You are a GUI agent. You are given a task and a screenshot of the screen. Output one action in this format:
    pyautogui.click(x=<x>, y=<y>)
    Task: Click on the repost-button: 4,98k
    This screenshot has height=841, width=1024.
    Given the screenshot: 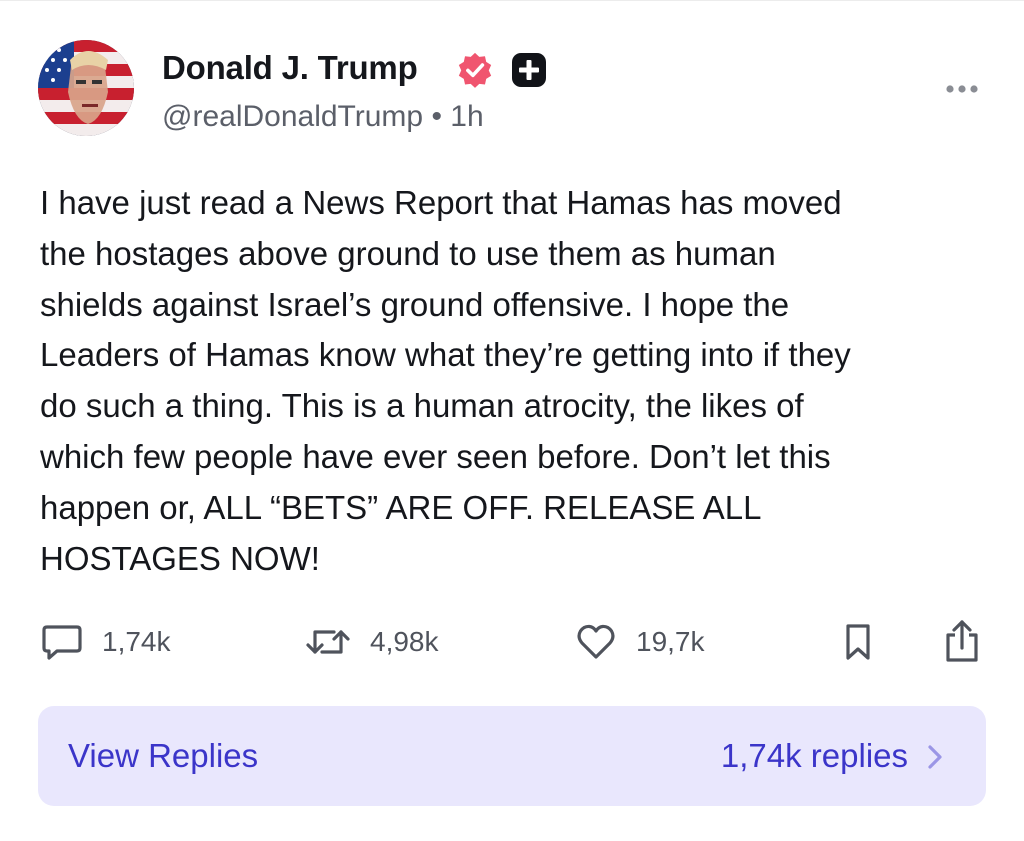 What is the action you would take?
    pyautogui.click(x=371, y=642)
    